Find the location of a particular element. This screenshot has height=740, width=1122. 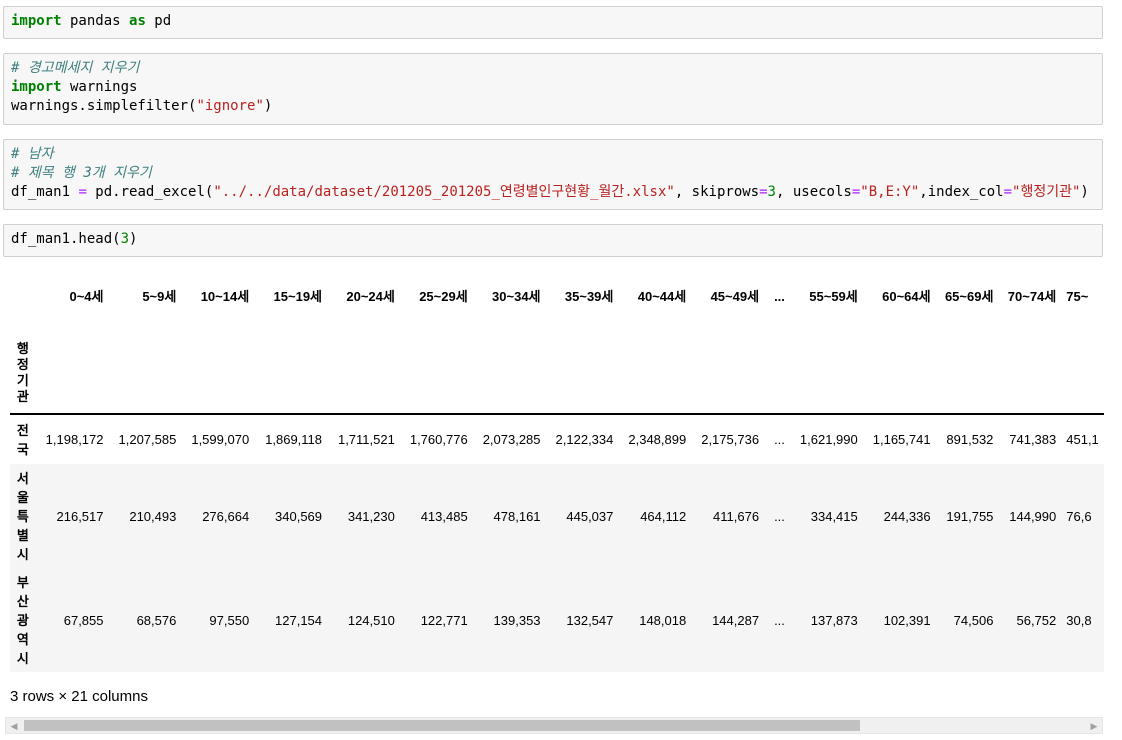

table-cell: 1,165,741 is located at coordinates (899, 438).